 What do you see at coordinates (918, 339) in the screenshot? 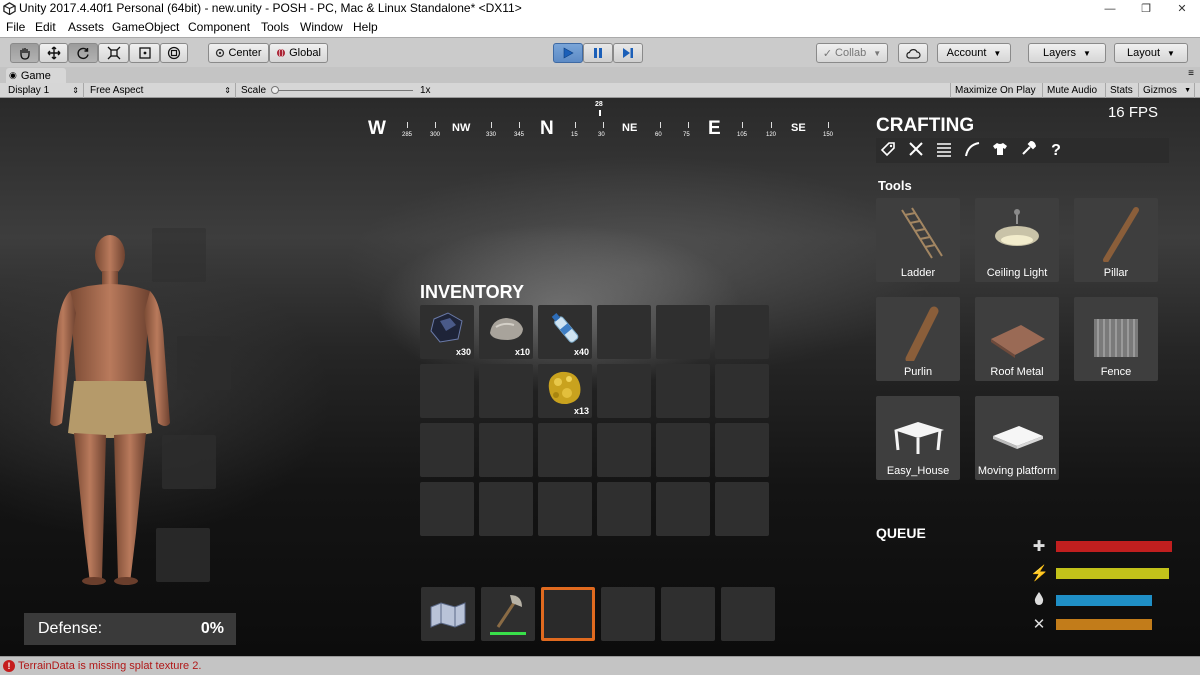
I see `recipe-purlin: Purlin` at bounding box center [918, 339].